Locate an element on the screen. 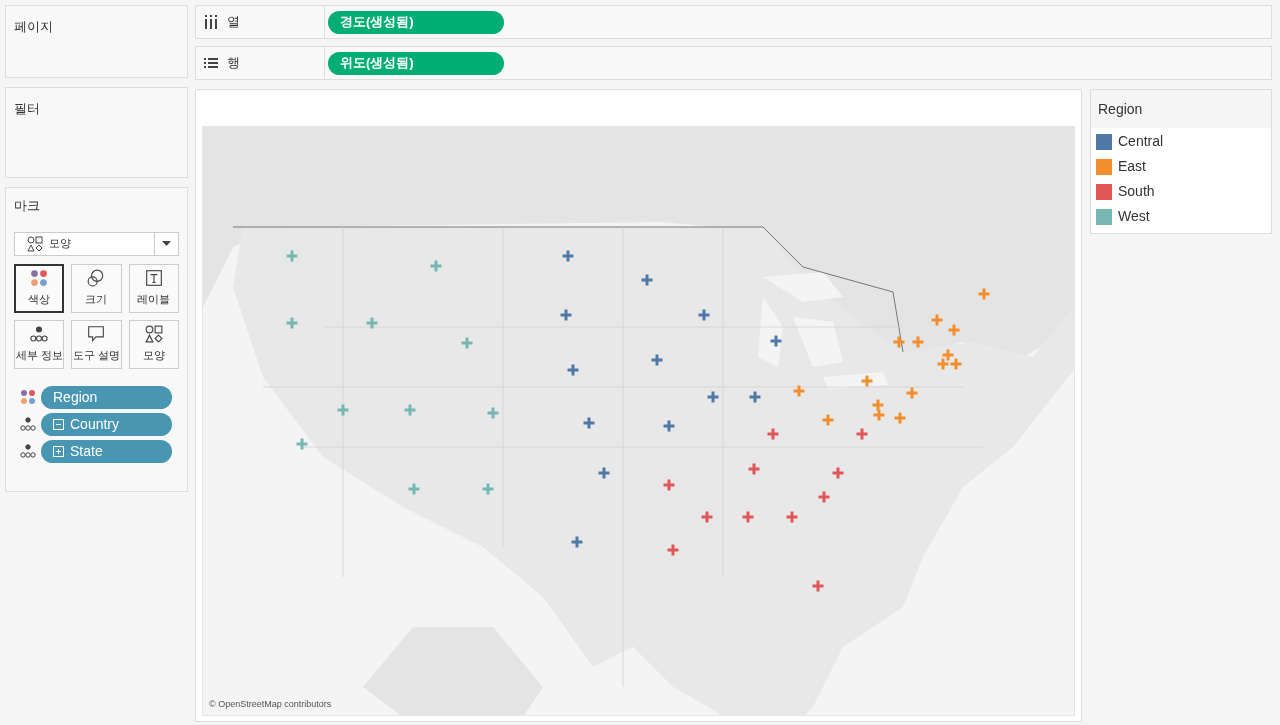  tooltip-card: 도구 설명 is located at coordinates (96, 344).